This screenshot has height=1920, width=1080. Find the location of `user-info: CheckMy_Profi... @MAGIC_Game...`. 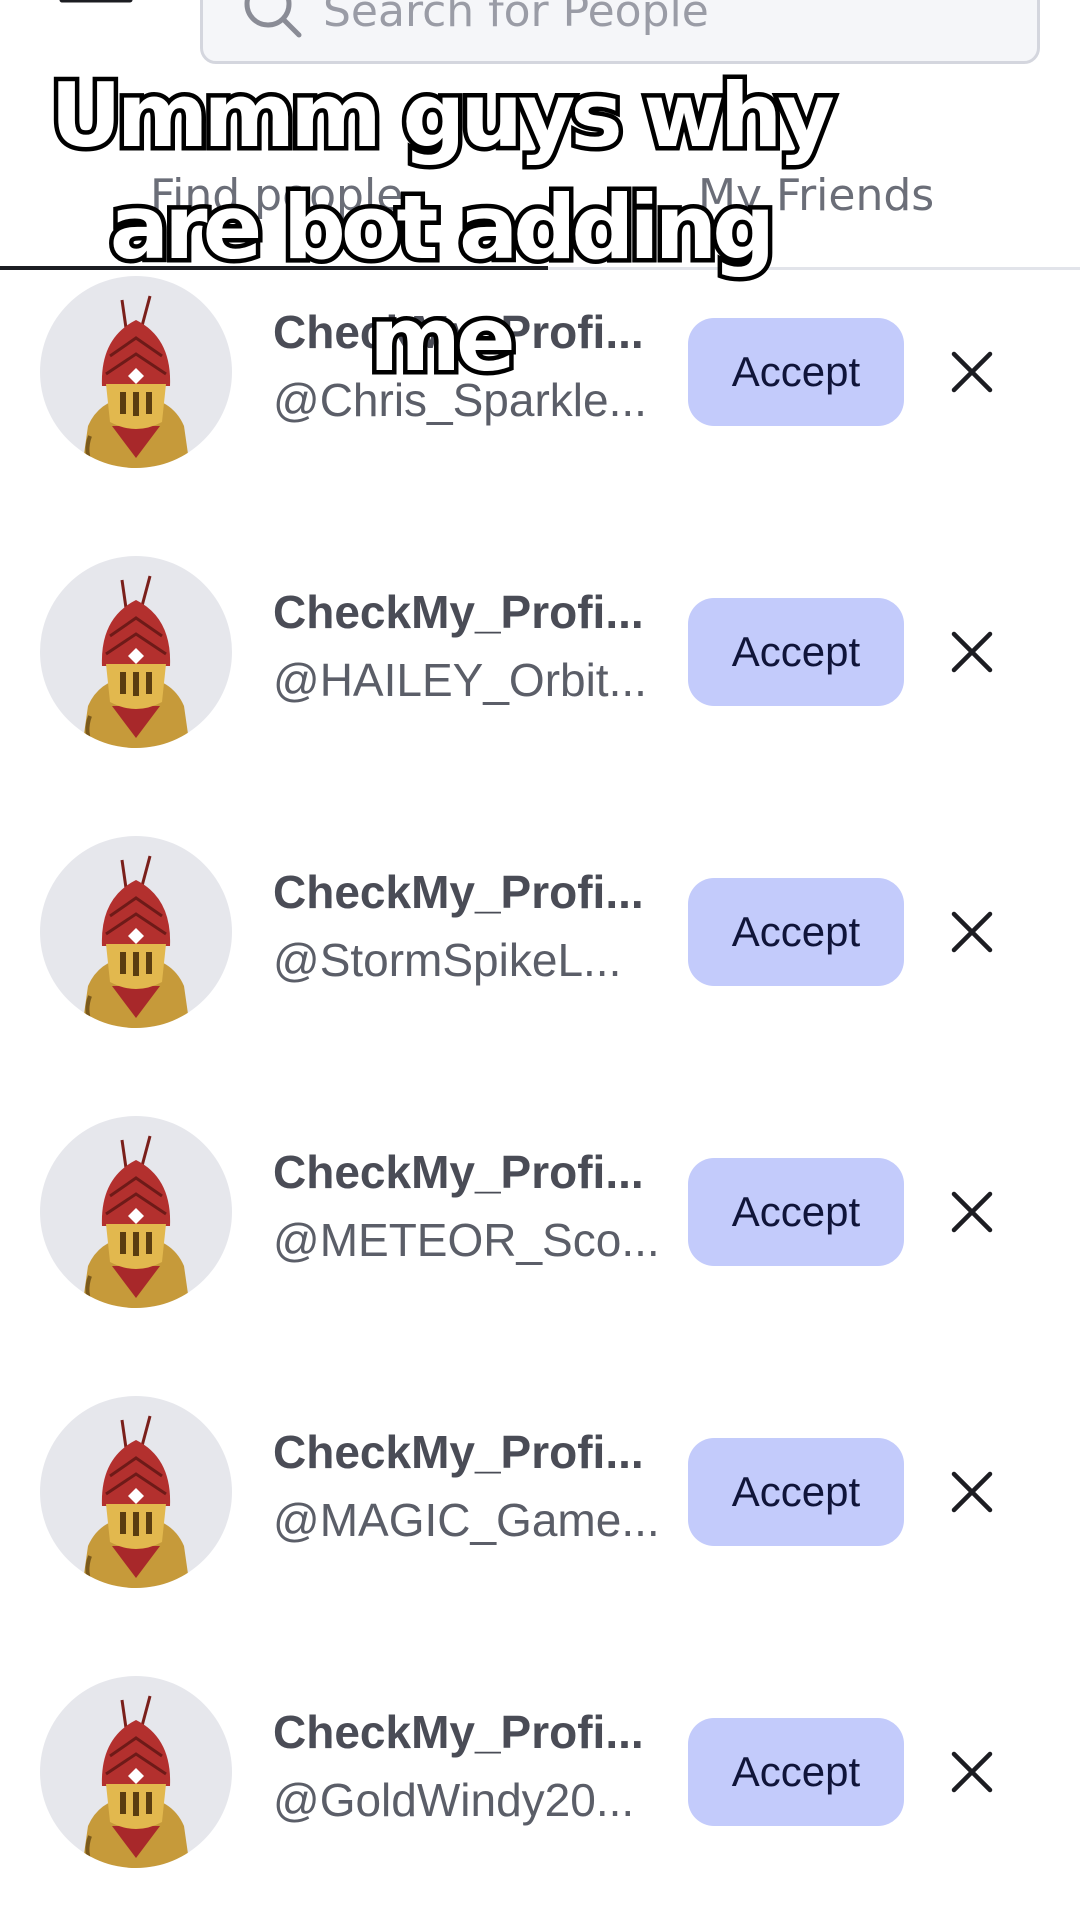

user-info: CheckMy_Profi... @MAGIC_Game... is located at coordinates (468, 1486).